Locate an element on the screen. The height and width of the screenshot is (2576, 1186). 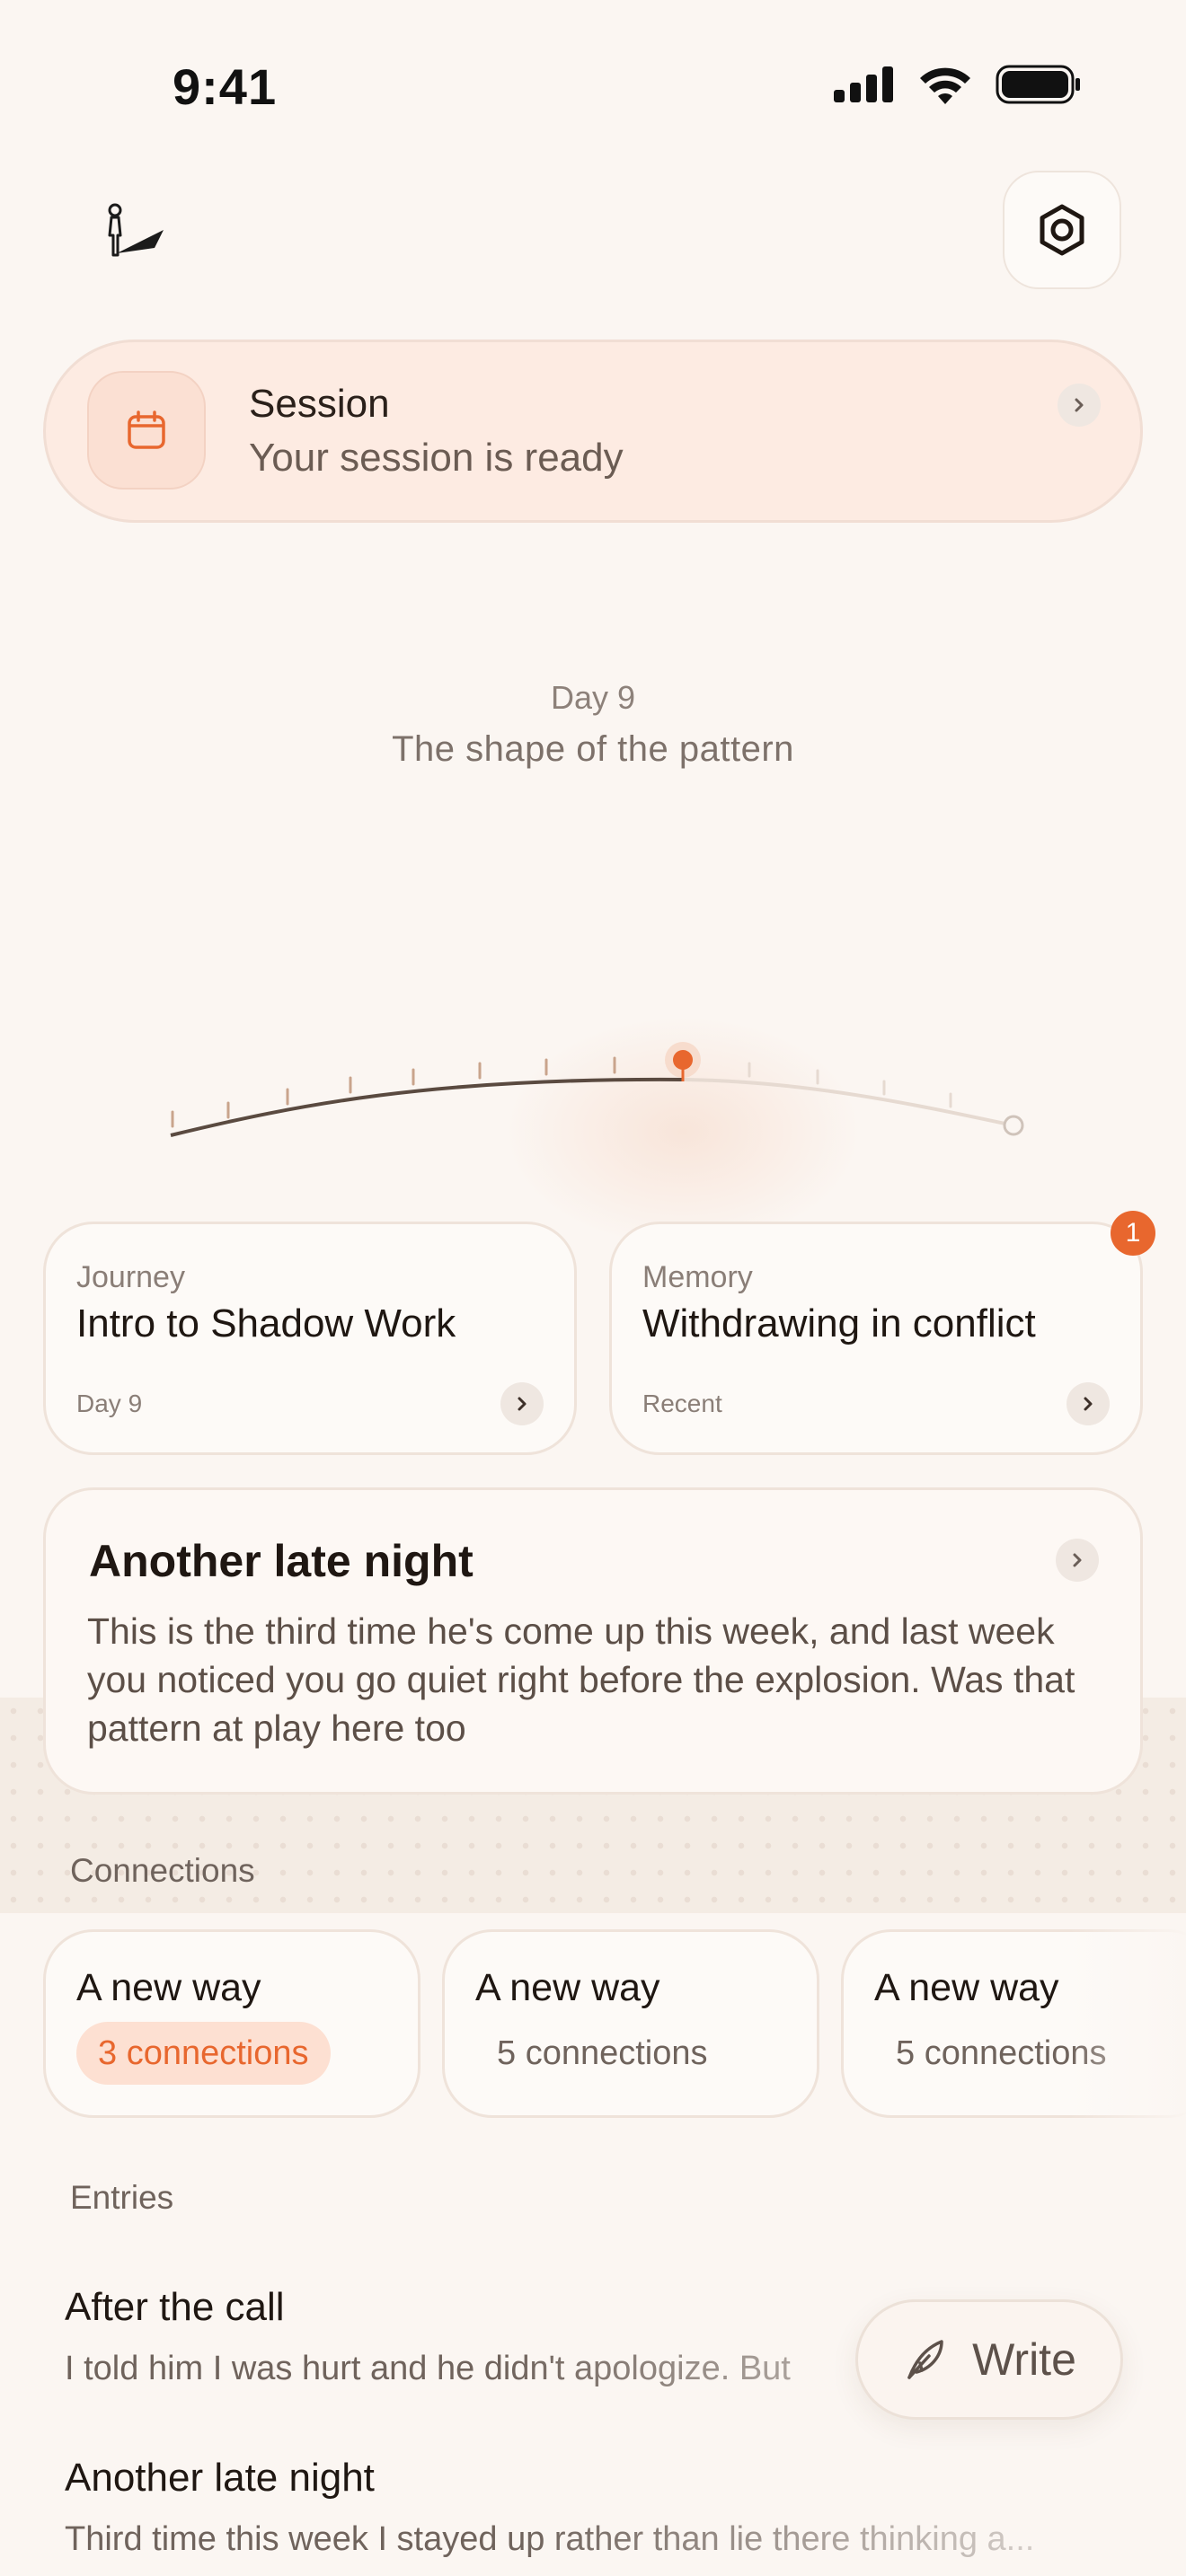
signal-icon is located at coordinates (863, 84).